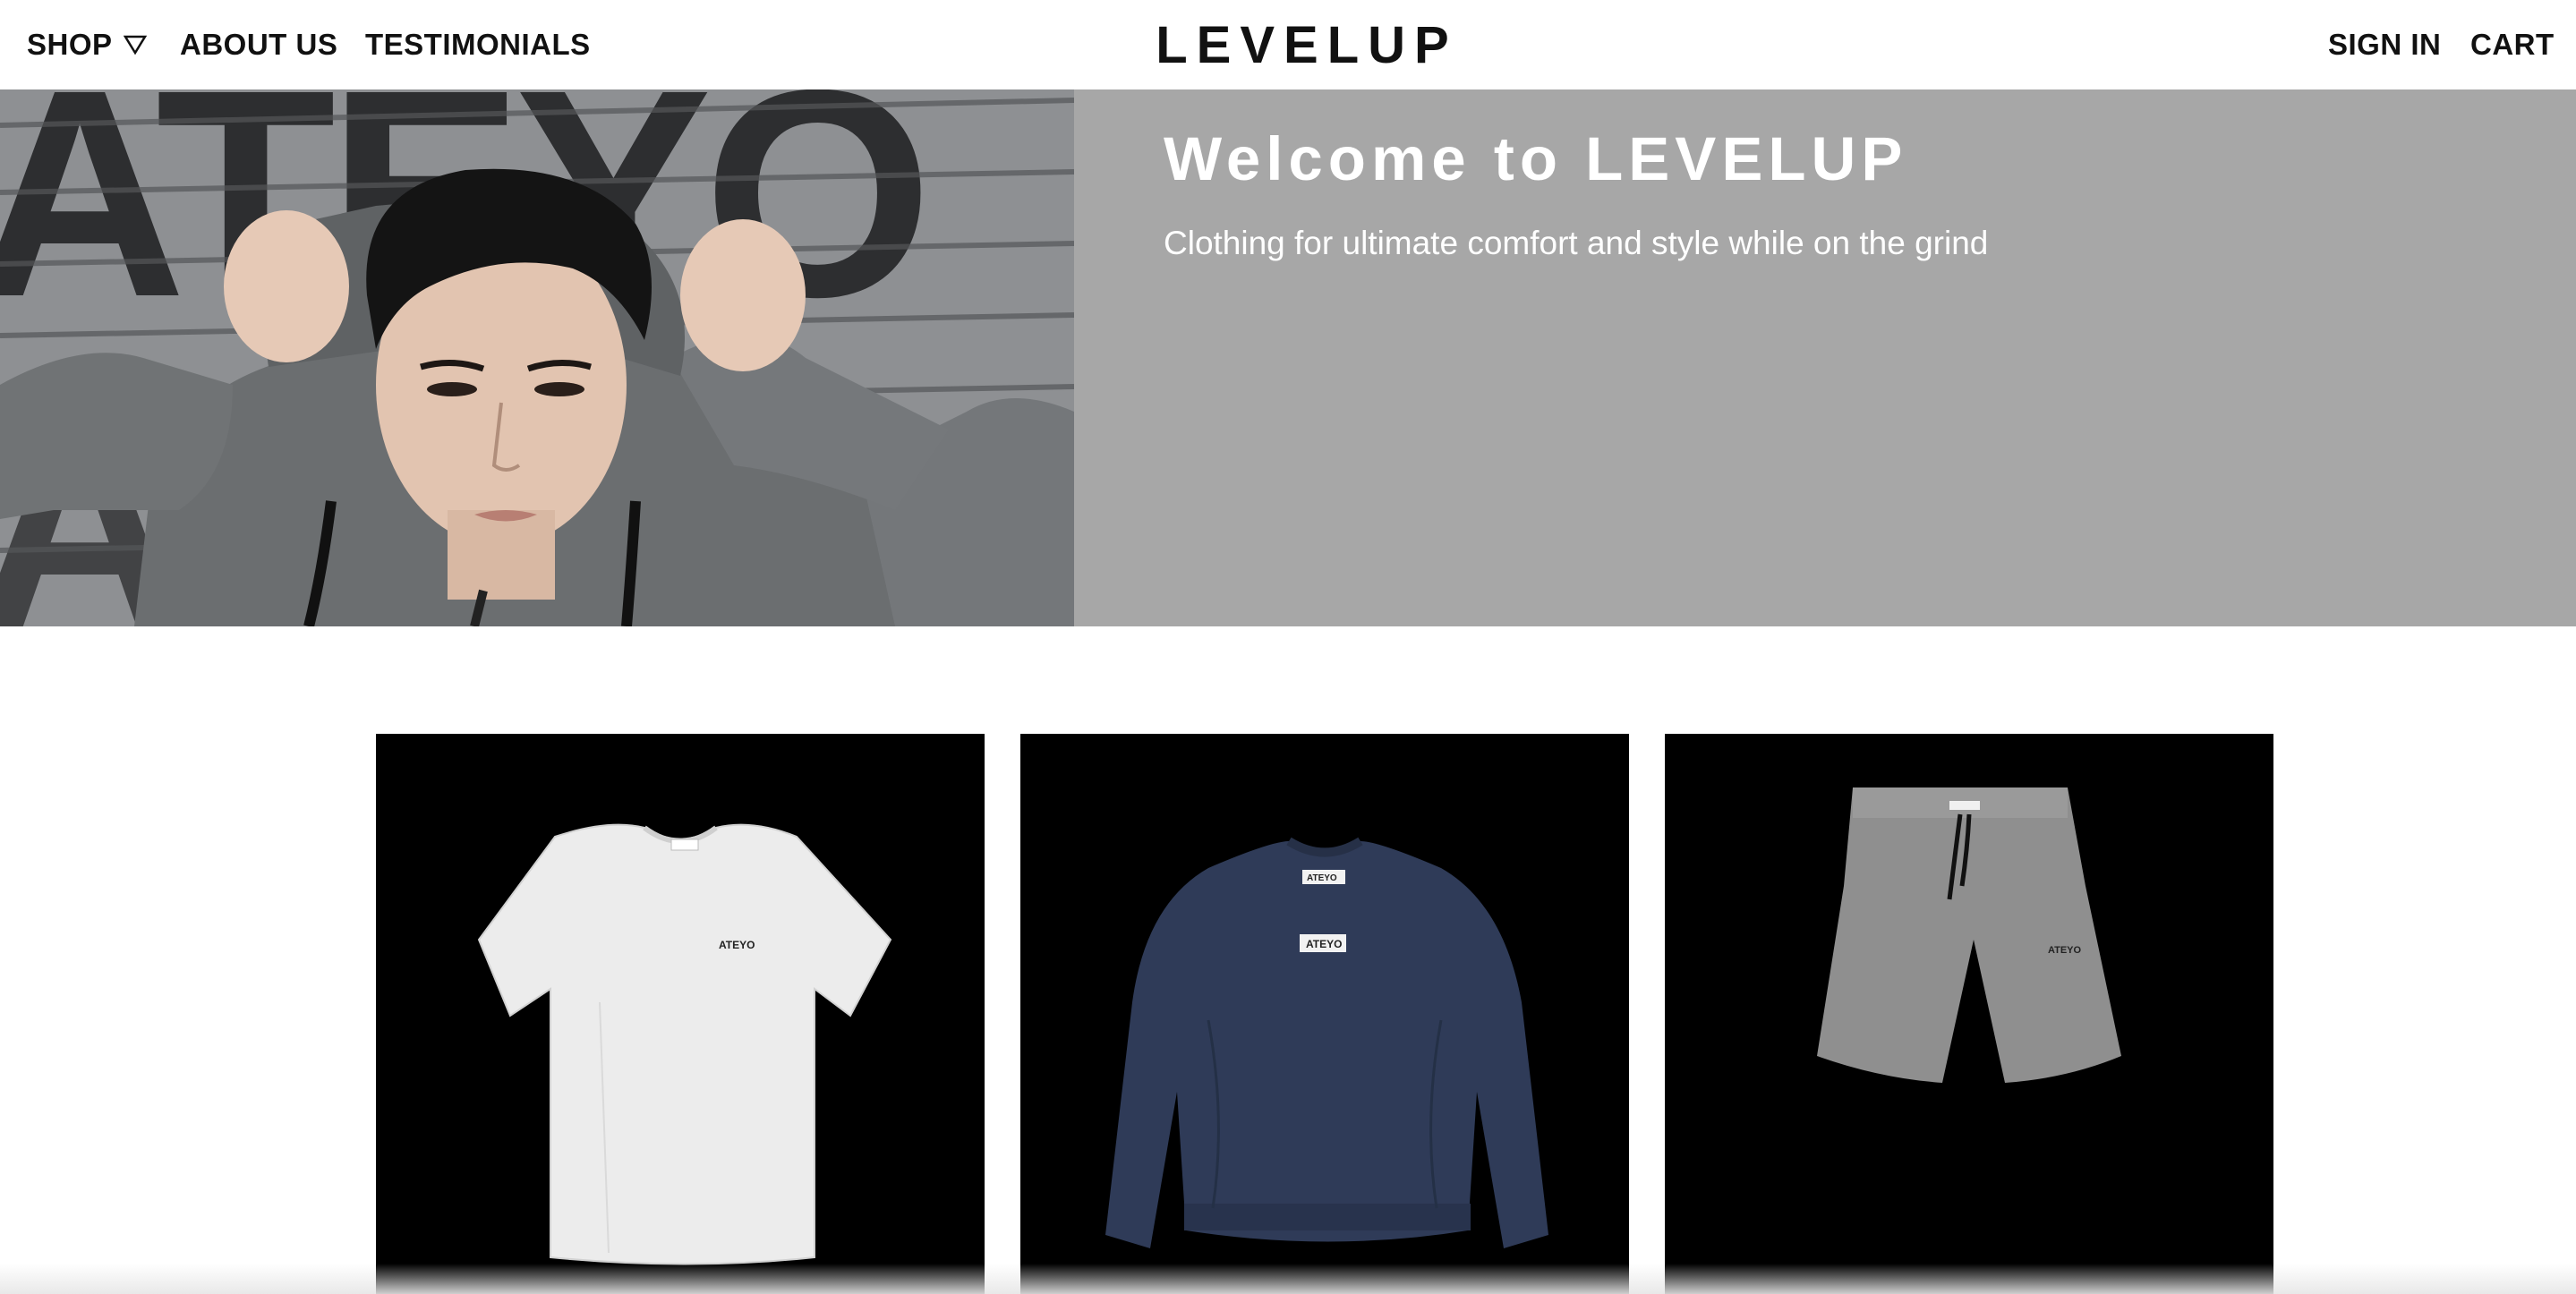 The height and width of the screenshot is (1294, 2576). Describe the element at coordinates (2384, 44) in the screenshot. I see `sign-in-link: SIGN IN` at that location.